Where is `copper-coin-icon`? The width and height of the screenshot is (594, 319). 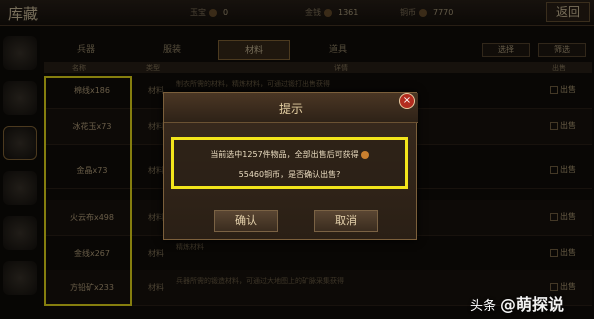
copper-coin-icon is located at coordinates (364, 154).